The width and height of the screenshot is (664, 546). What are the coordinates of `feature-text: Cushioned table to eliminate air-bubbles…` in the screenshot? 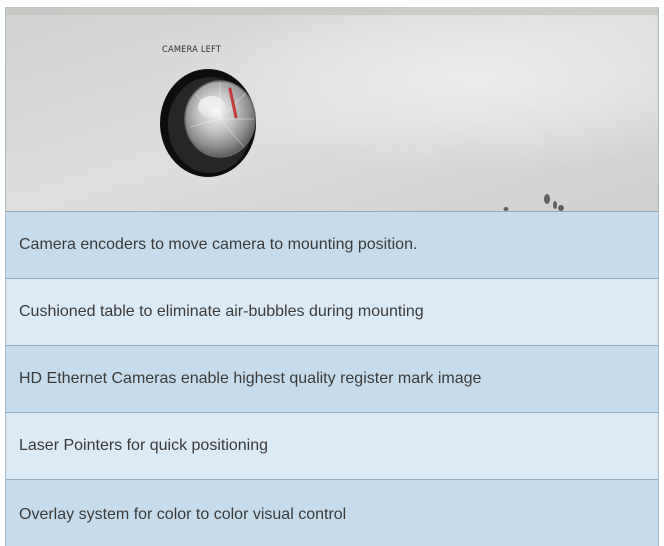 It's located at (221, 311).